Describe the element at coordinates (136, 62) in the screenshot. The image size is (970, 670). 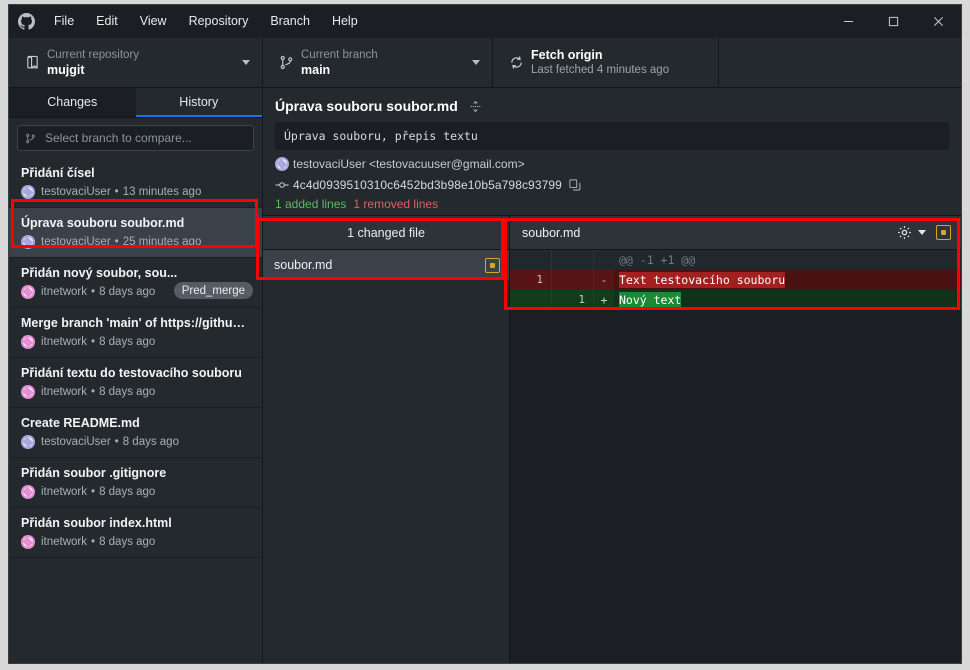
I see `current-repository-selector: Current repository mujgit` at that location.